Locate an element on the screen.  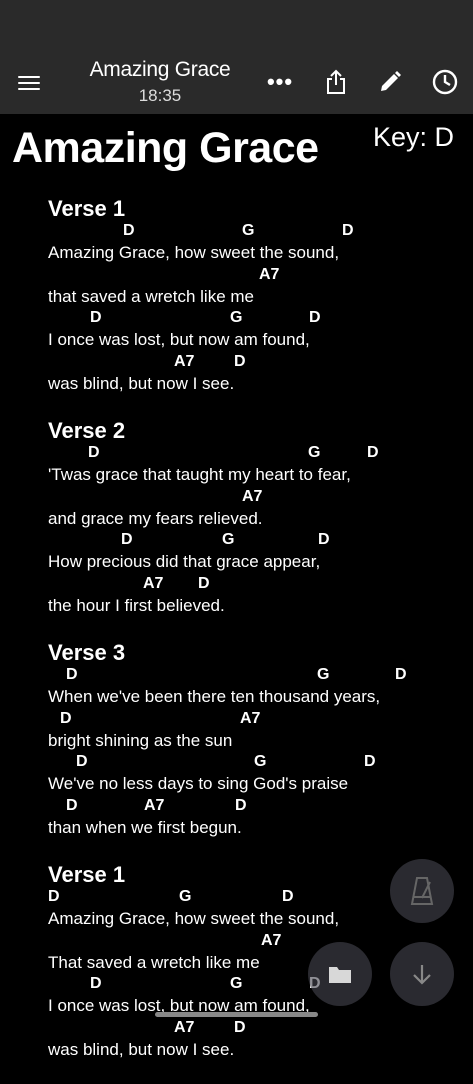
lyric-line: How precious did that grace appear, is located at coordinates (184, 561).